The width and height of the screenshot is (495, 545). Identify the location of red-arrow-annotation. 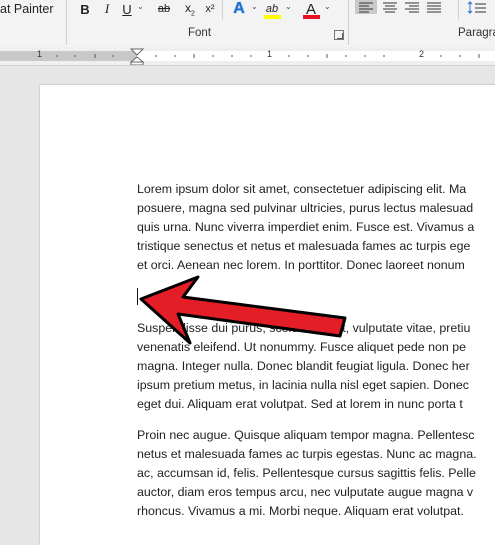
(243, 310).